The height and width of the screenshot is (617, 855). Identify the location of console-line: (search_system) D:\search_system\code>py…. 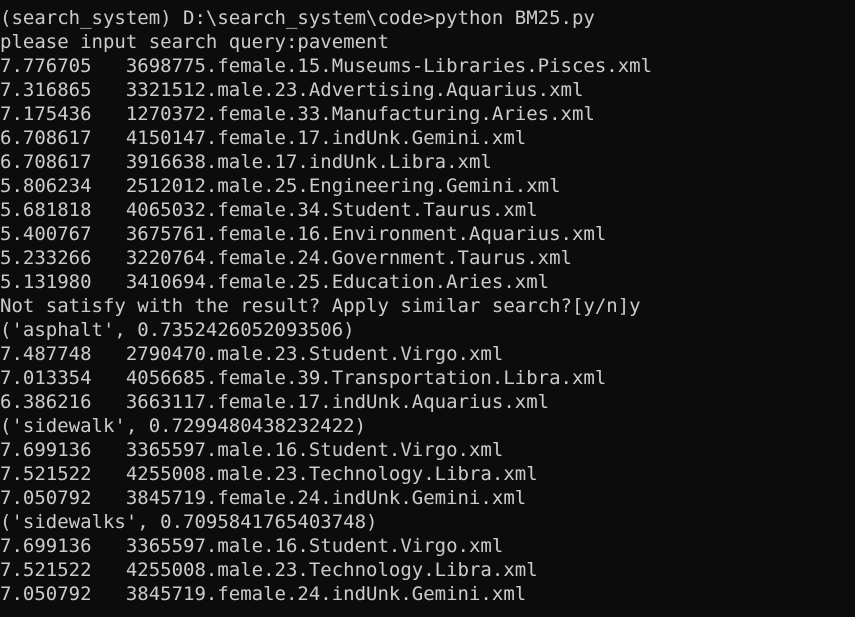
(297, 18).